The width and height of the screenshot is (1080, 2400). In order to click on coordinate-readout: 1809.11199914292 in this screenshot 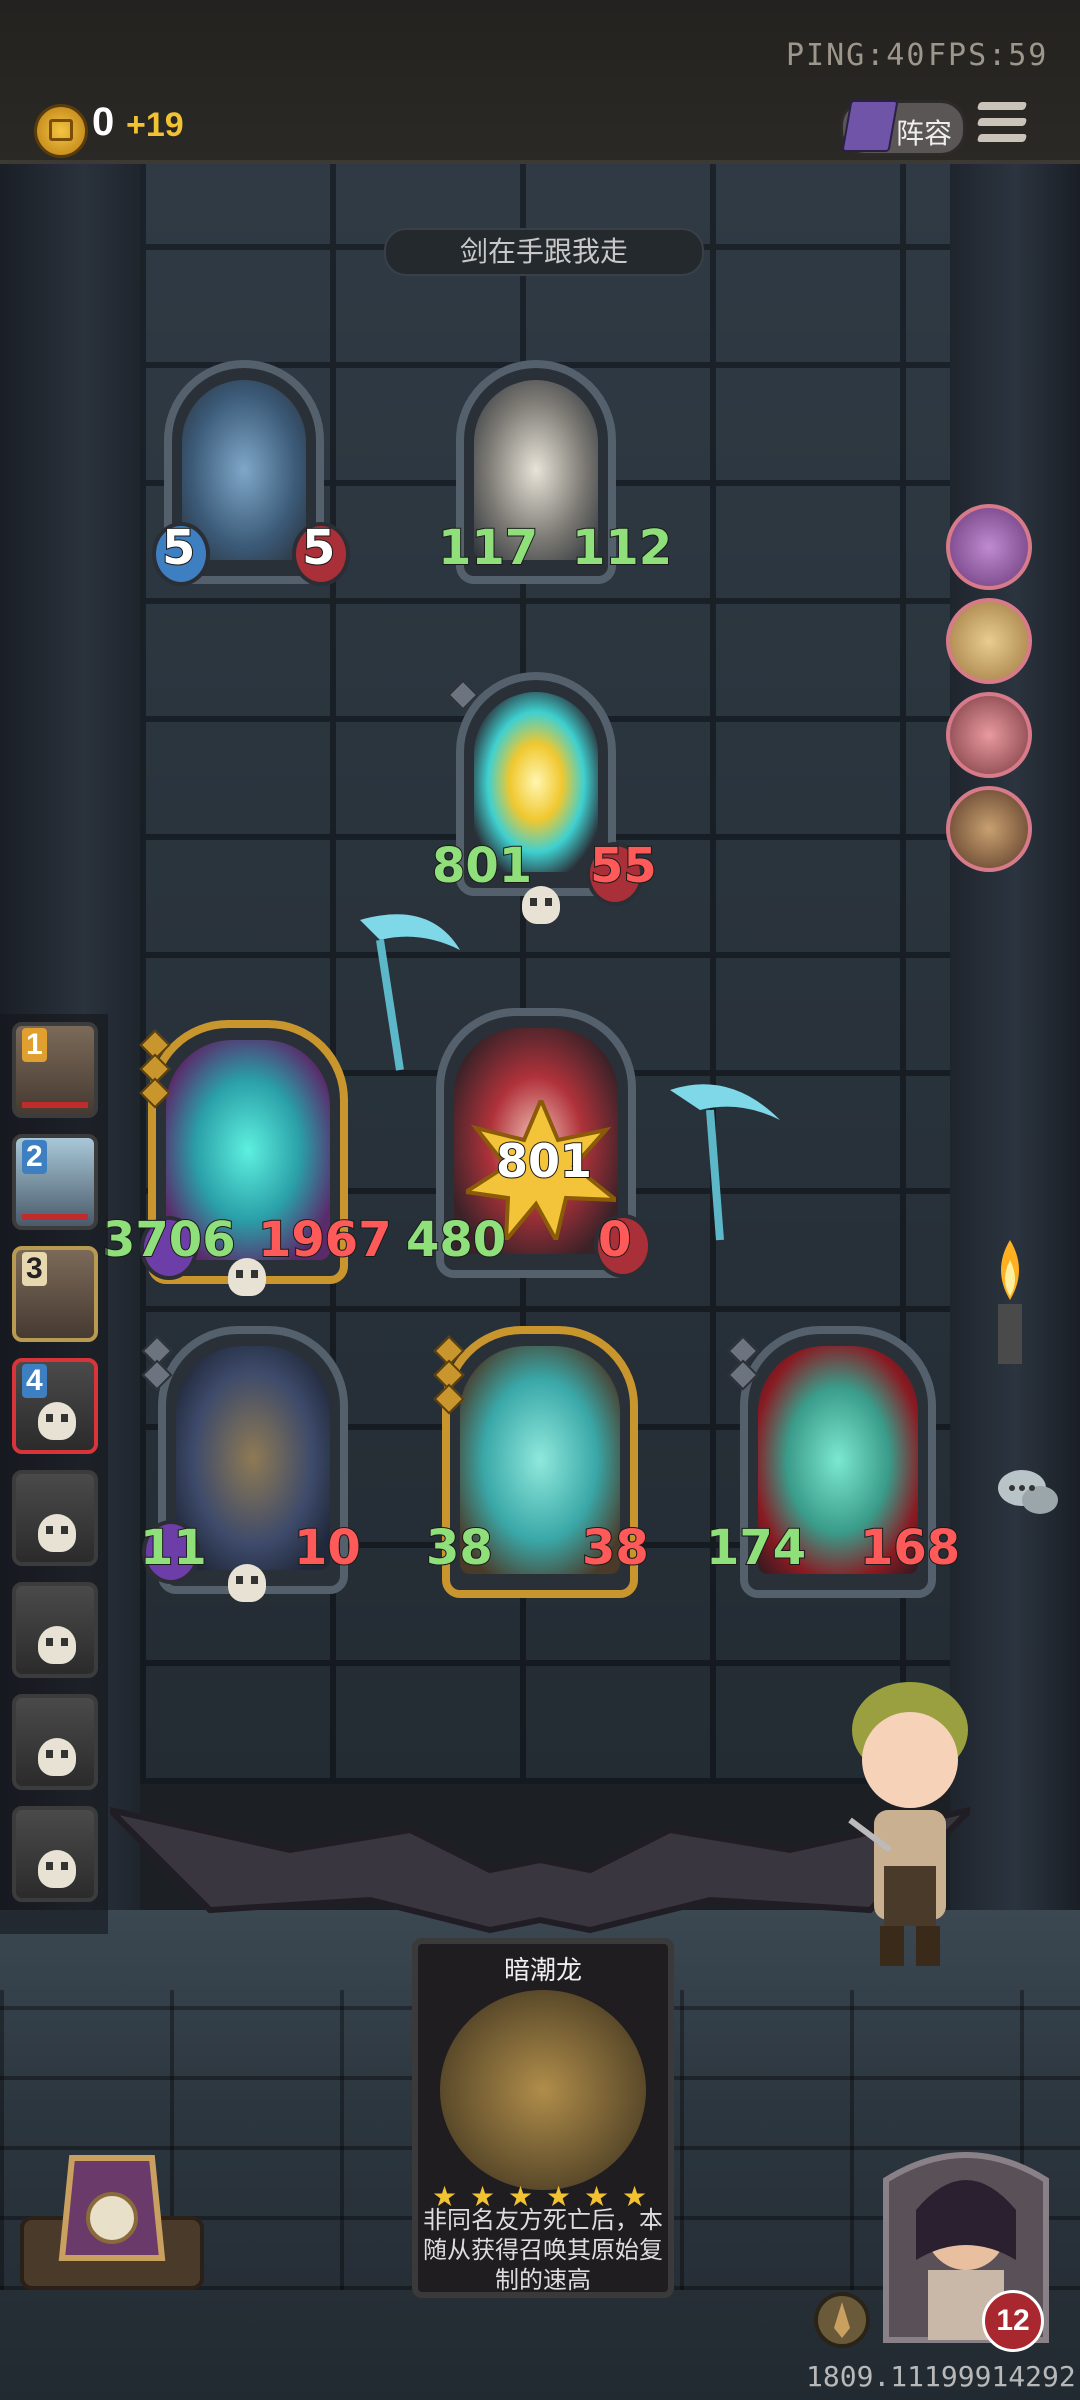, I will do `click(941, 2376)`.